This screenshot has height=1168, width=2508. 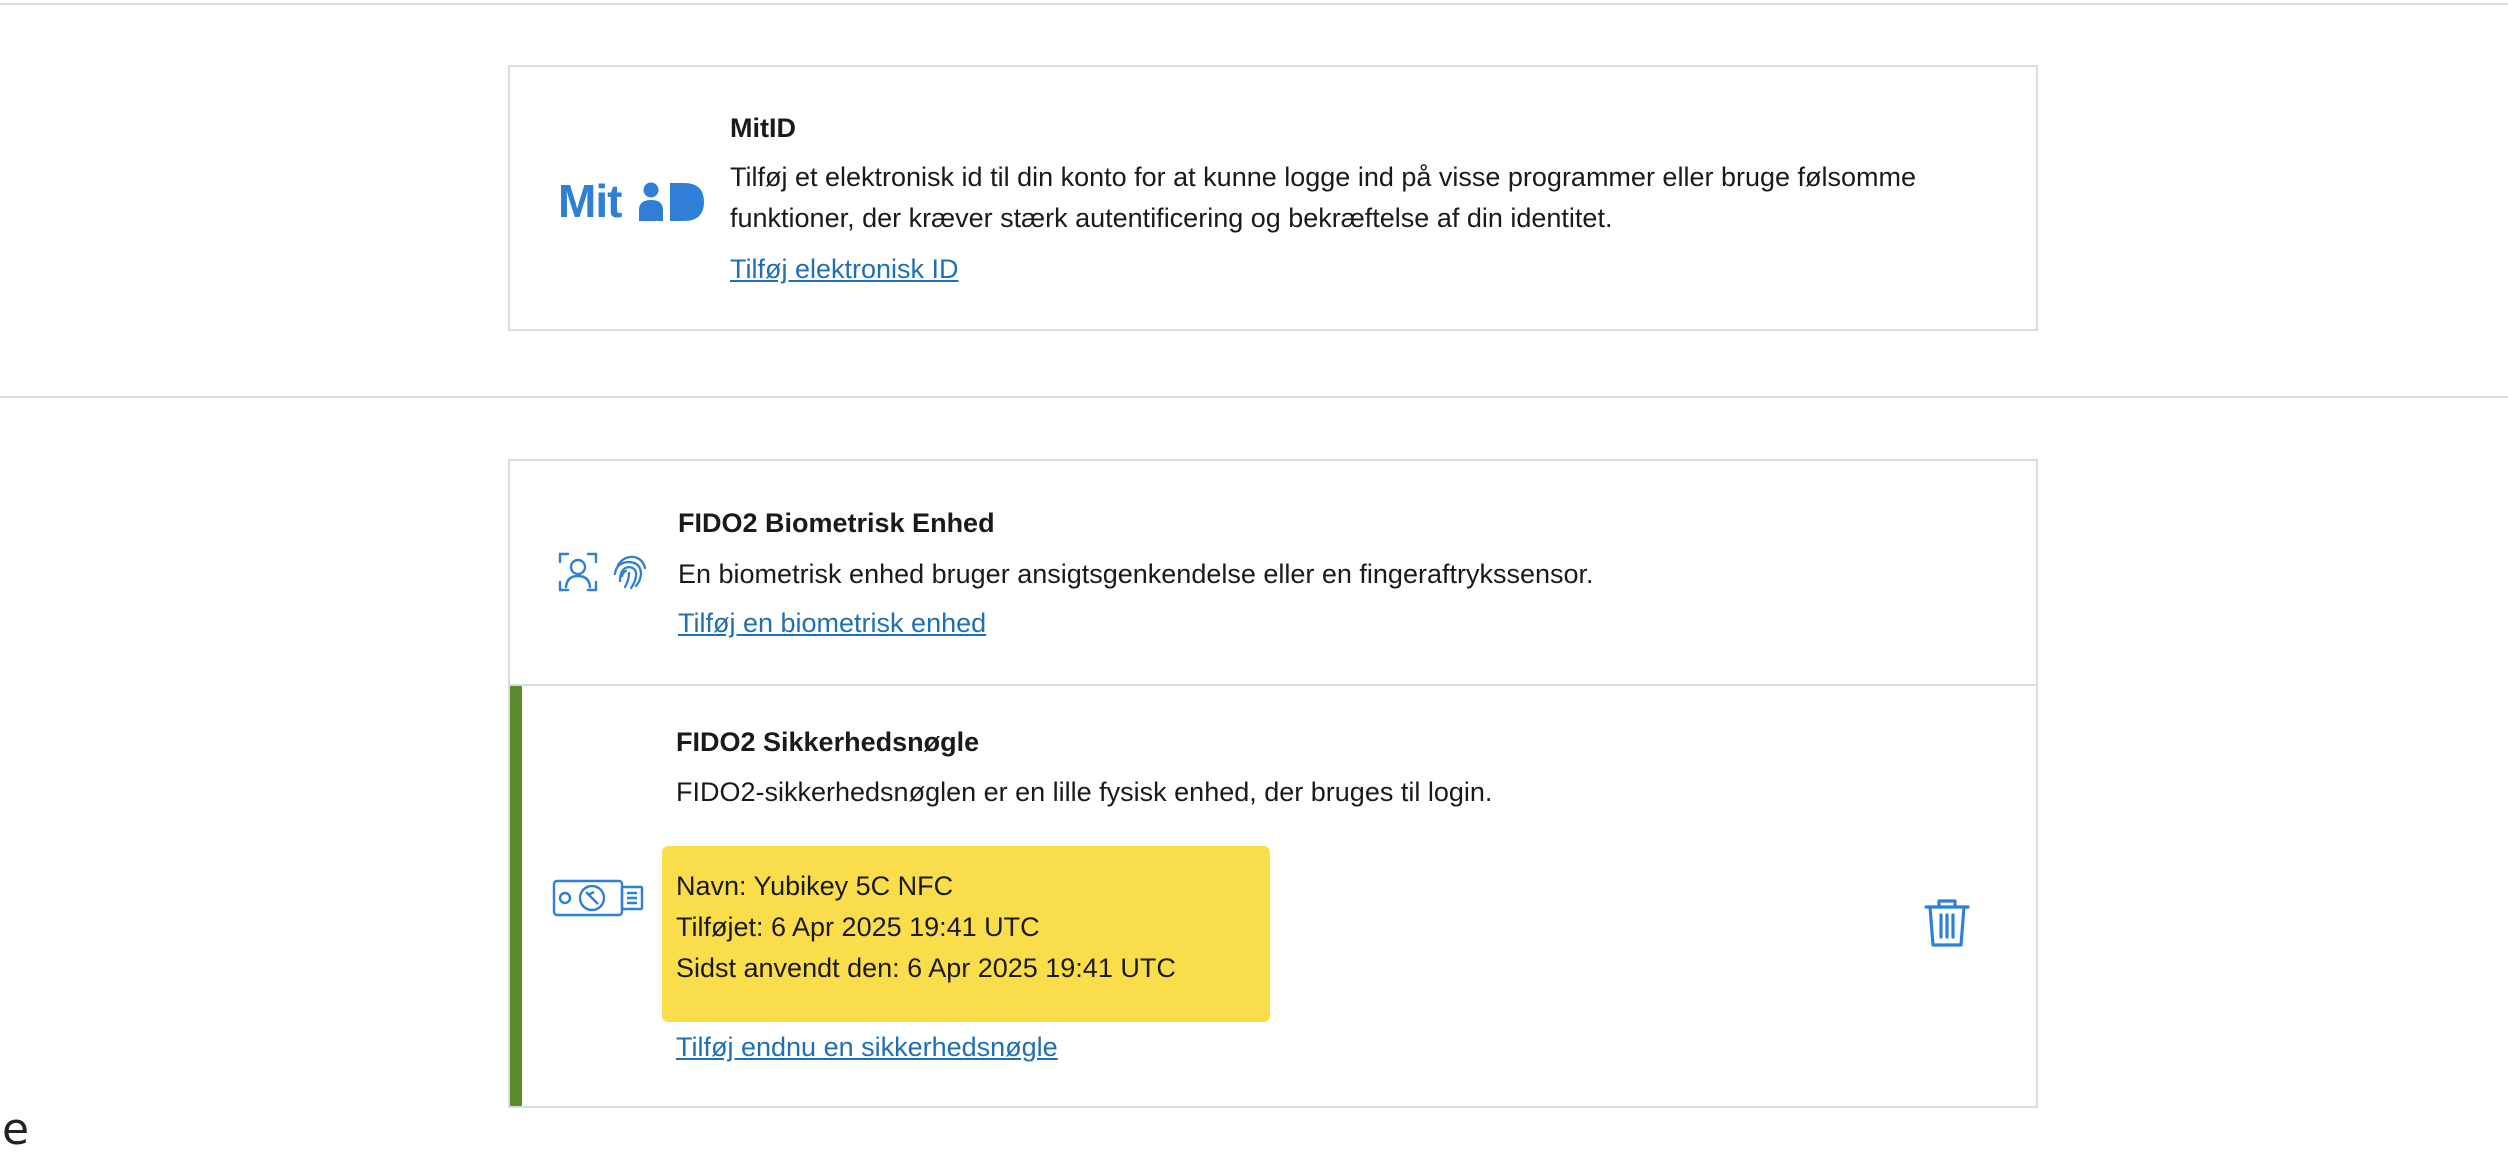 I want to click on biometric-title: FIDO2 Biometrisk Enhed, so click(x=836, y=523).